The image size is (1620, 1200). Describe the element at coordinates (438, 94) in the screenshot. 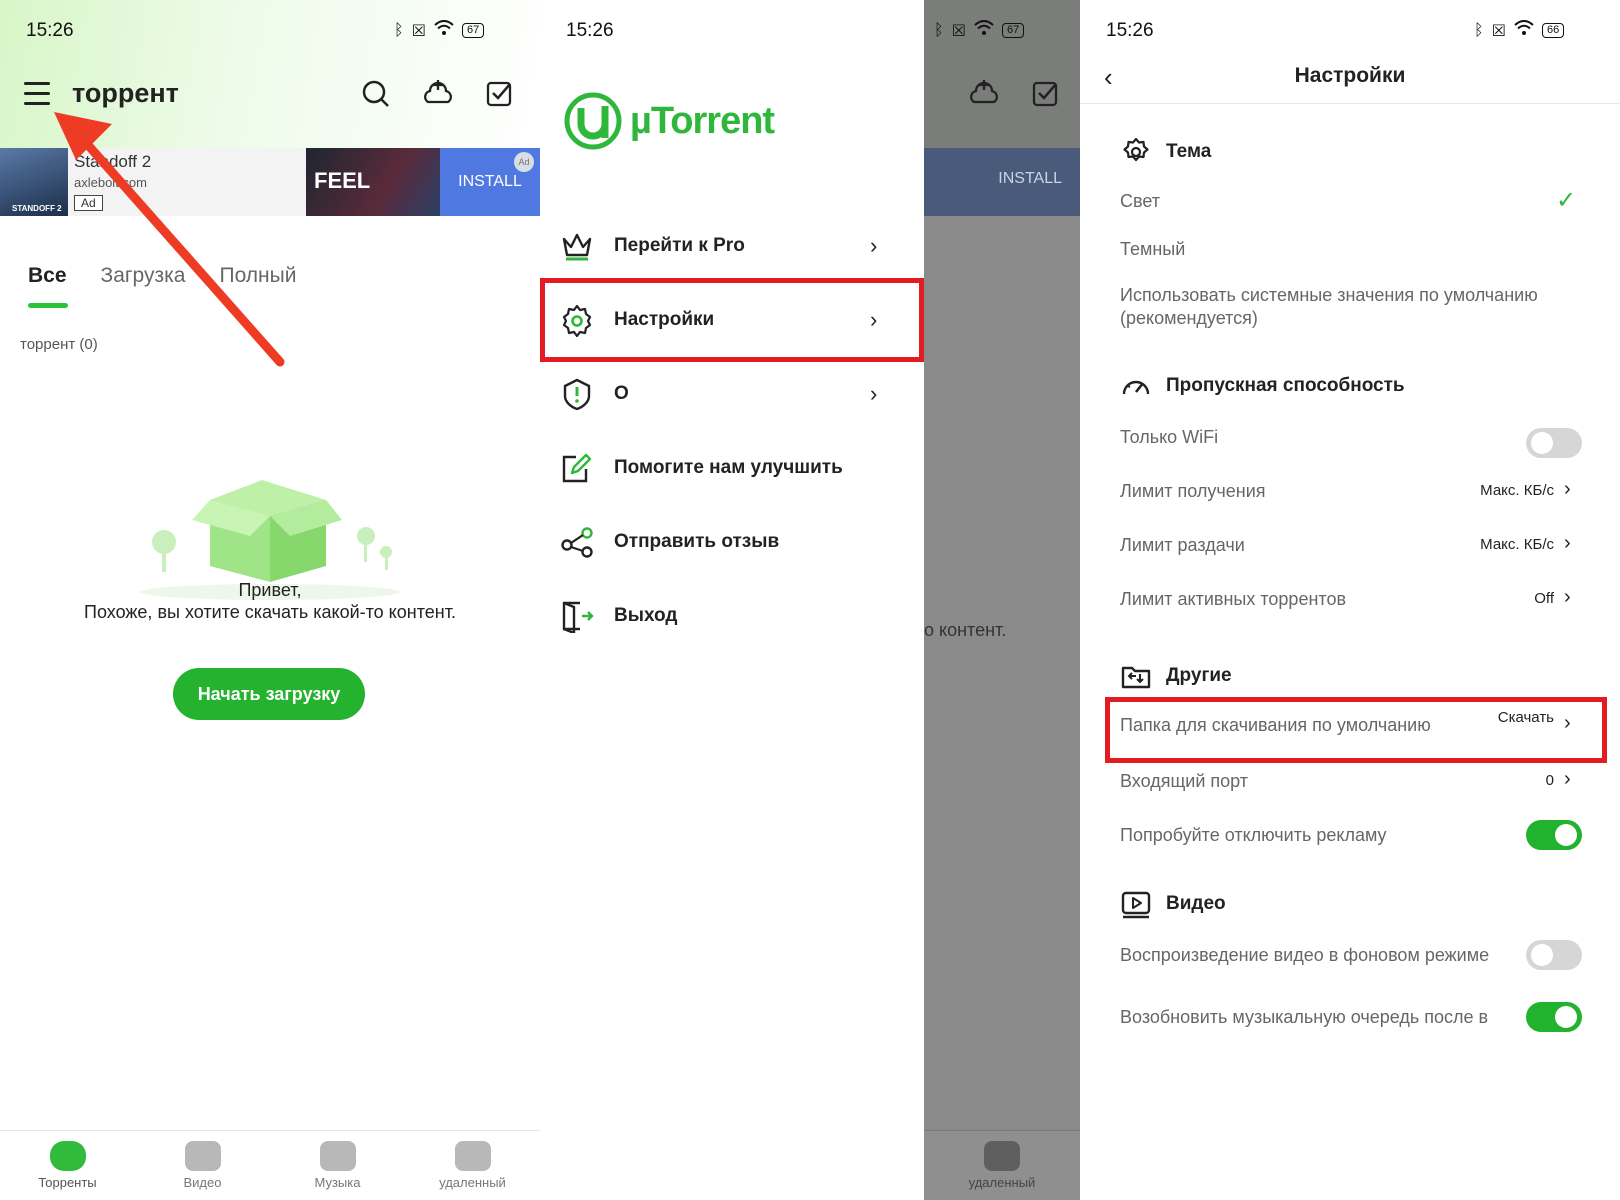

I see `add-torrent-icon` at that location.